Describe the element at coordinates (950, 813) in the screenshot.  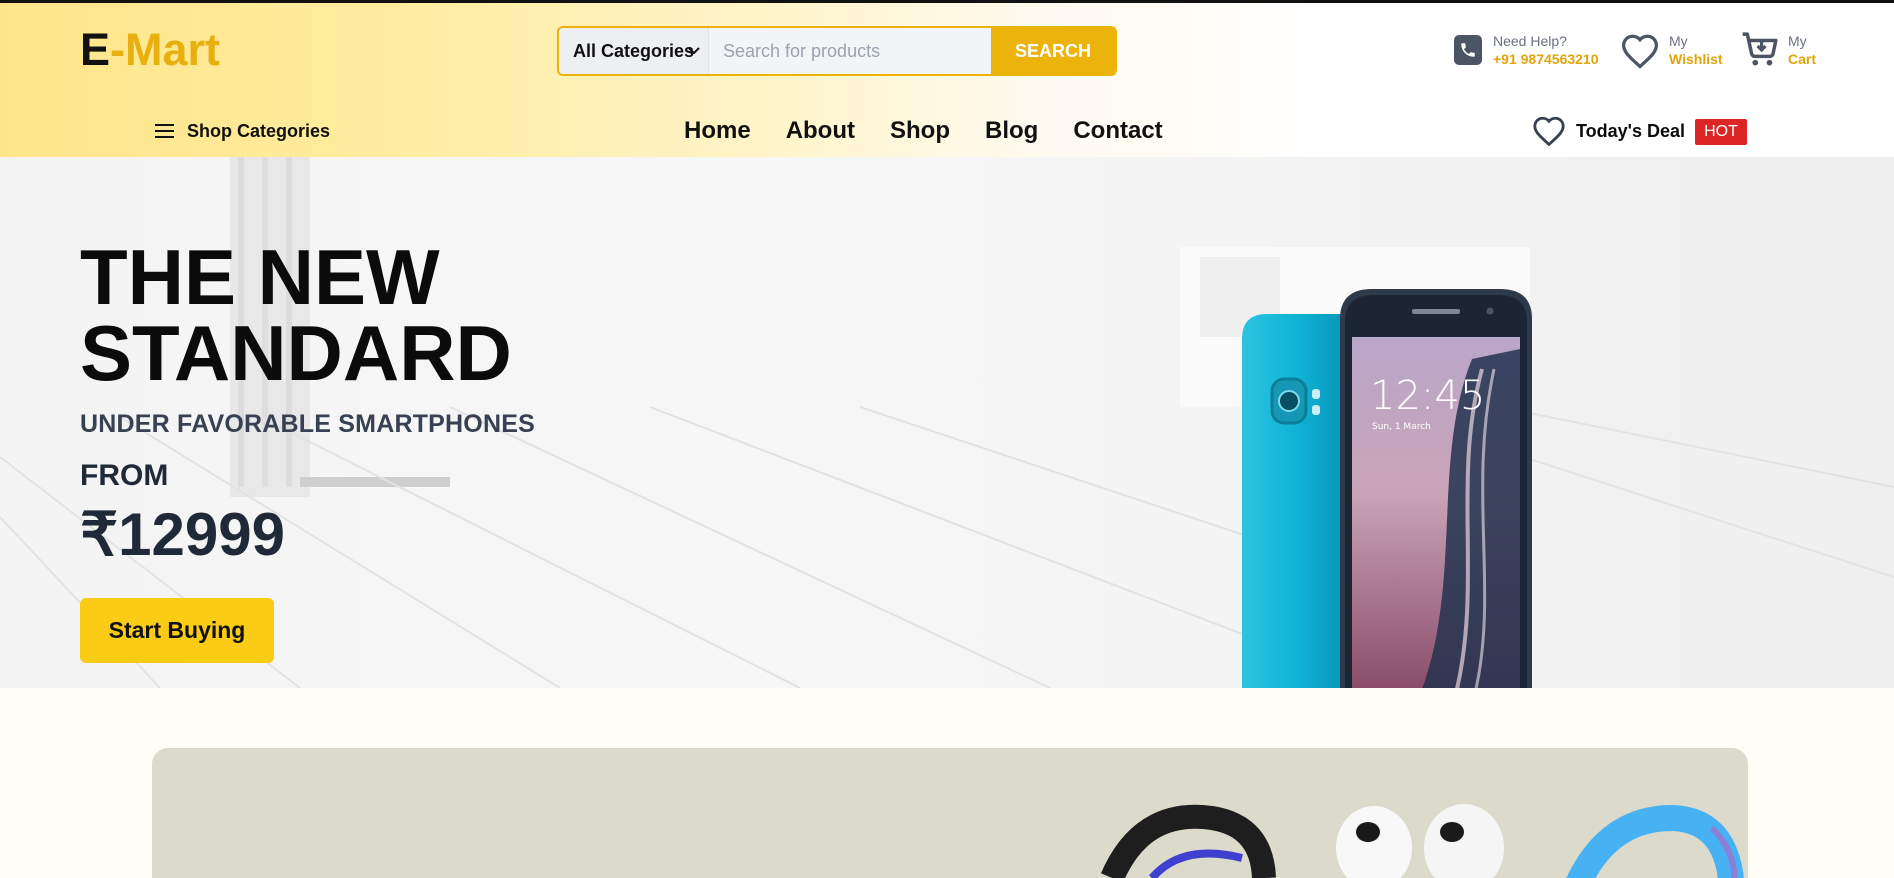
I see `promo-banner` at that location.